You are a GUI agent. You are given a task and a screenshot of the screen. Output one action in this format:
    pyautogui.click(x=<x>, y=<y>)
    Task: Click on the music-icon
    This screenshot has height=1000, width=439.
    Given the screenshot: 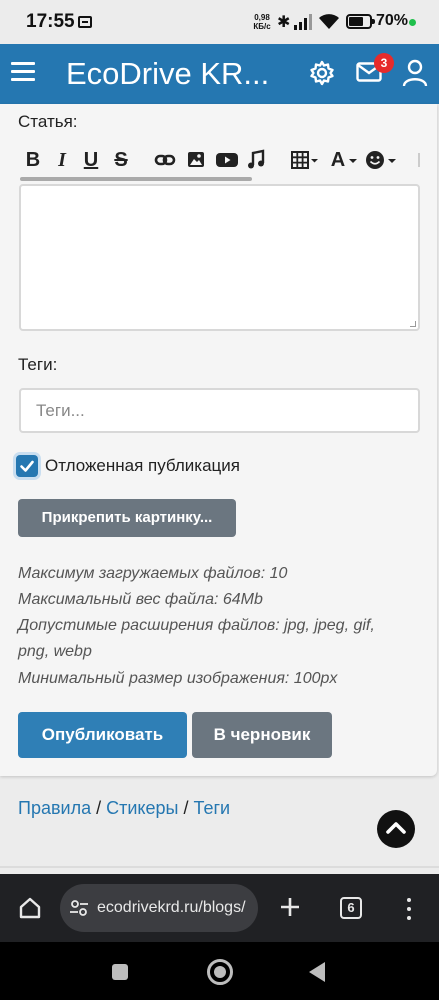 What is the action you would take?
    pyautogui.click(x=256, y=160)
    